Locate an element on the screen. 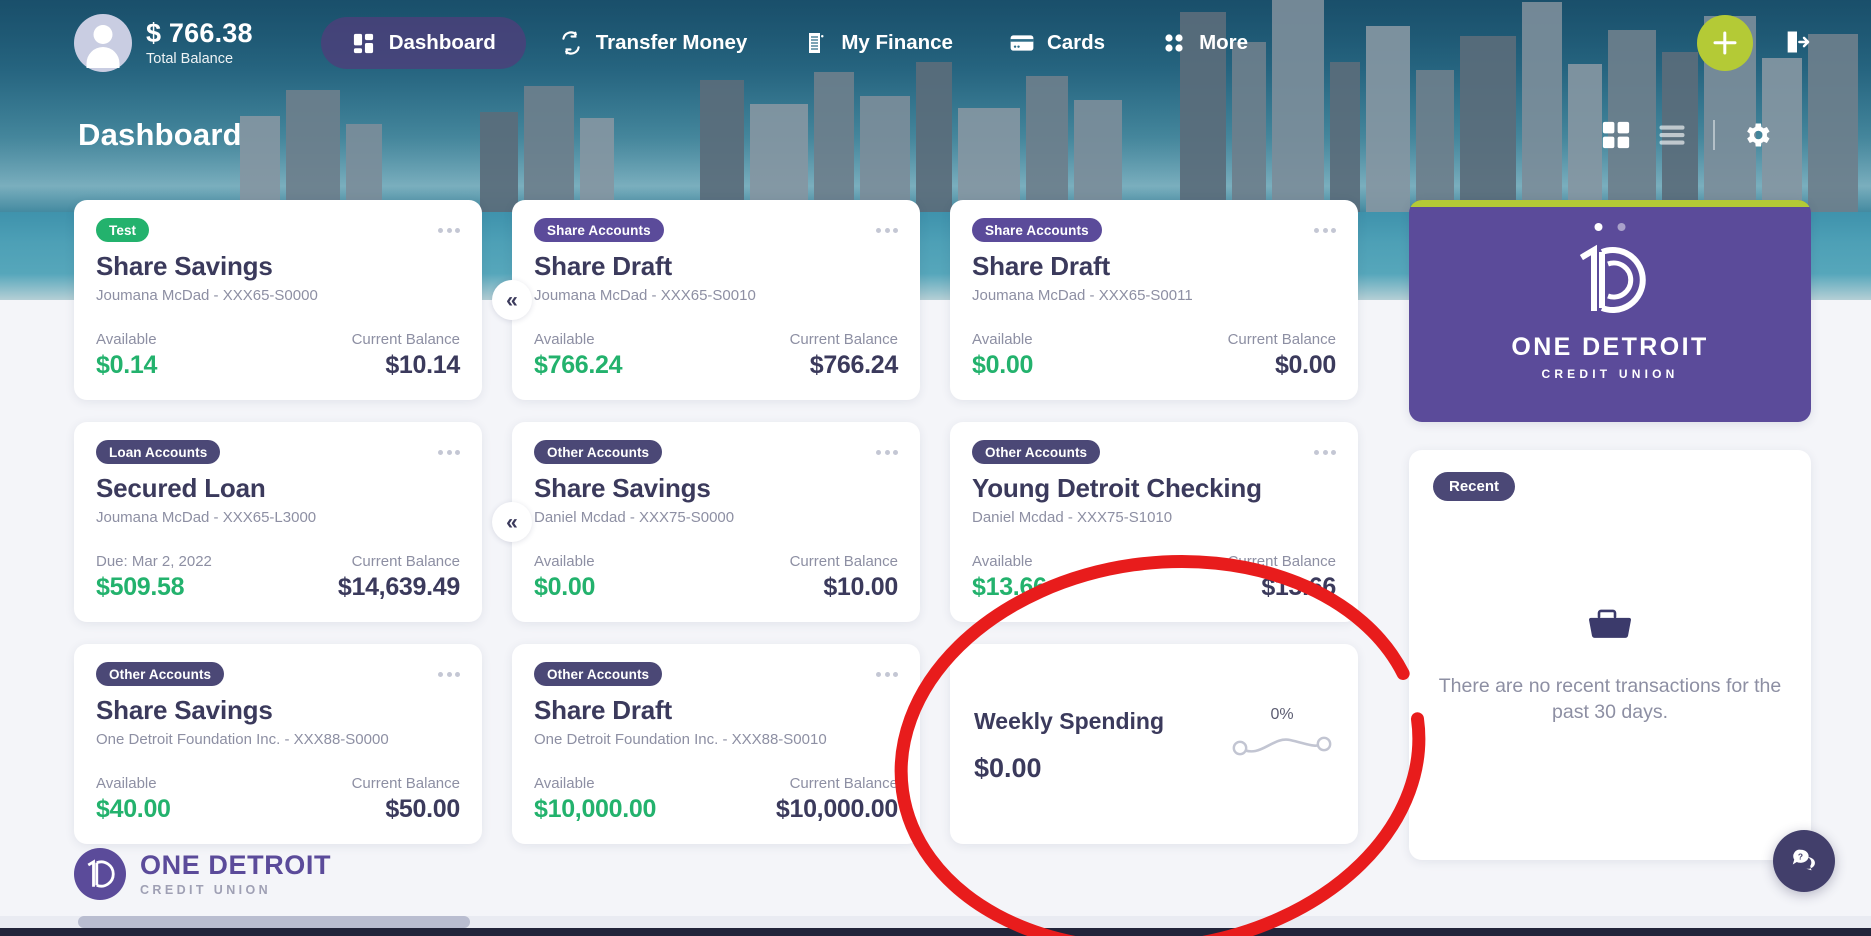 The height and width of the screenshot is (936, 1871). promo-dot is located at coordinates (1621, 227).